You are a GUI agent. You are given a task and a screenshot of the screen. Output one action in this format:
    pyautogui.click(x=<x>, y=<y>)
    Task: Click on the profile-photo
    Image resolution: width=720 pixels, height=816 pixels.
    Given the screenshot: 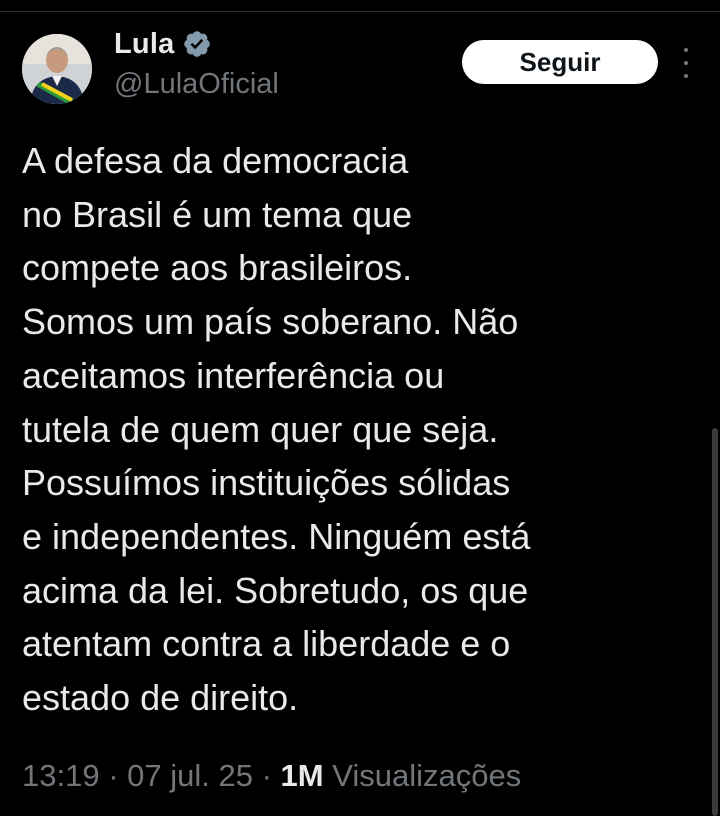 What is the action you would take?
    pyautogui.click(x=57, y=69)
    